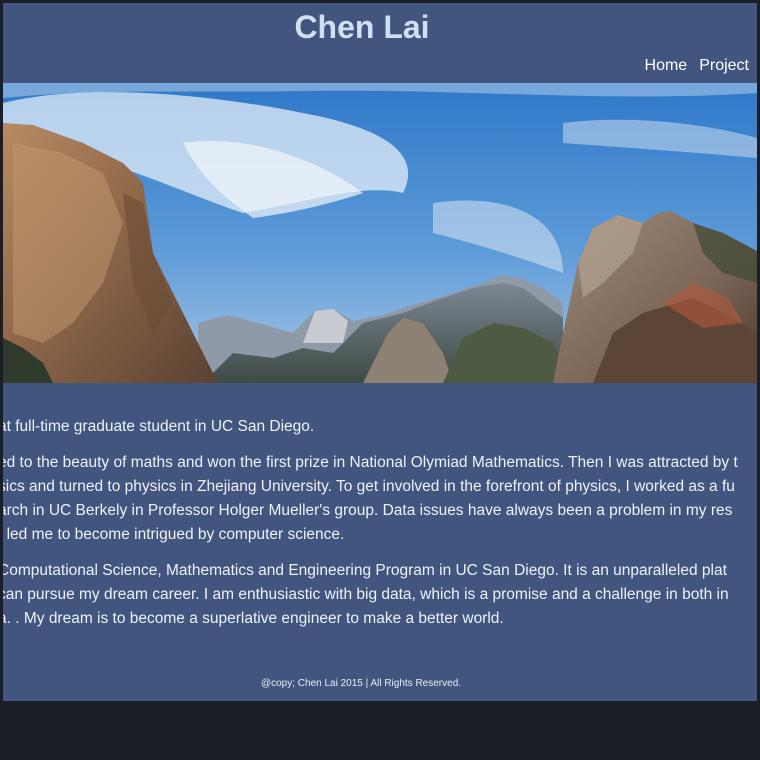  Describe the element at coordinates (362, 27) in the screenshot. I see `site-title: Chen Lai` at that location.